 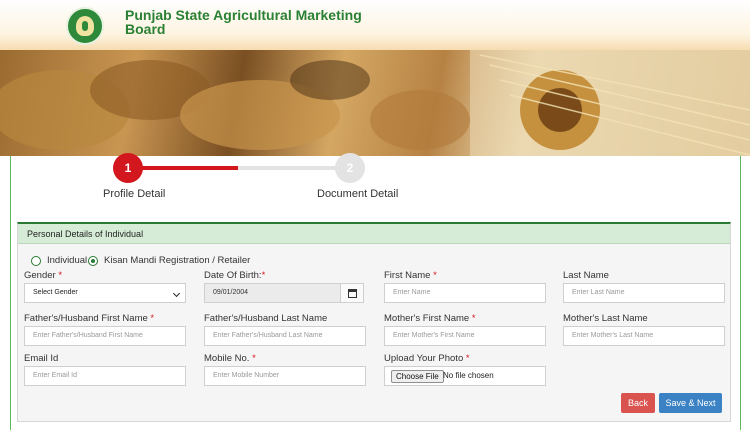 I want to click on step-1-indicator: 1, so click(x=128, y=168).